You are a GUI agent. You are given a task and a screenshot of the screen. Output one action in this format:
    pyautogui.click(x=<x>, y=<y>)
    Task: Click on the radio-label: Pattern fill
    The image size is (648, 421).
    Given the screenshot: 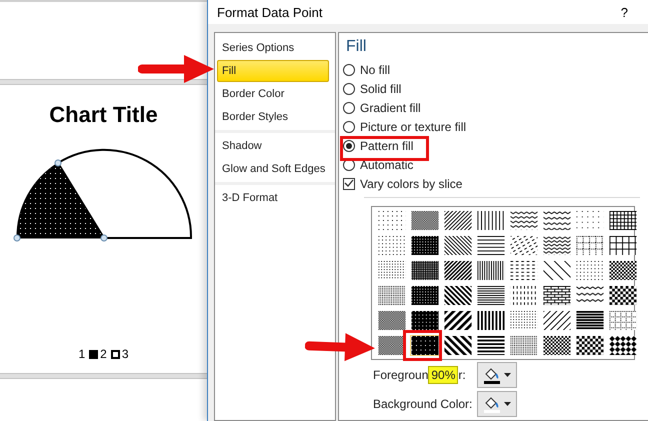 What is the action you would take?
    pyautogui.click(x=387, y=145)
    